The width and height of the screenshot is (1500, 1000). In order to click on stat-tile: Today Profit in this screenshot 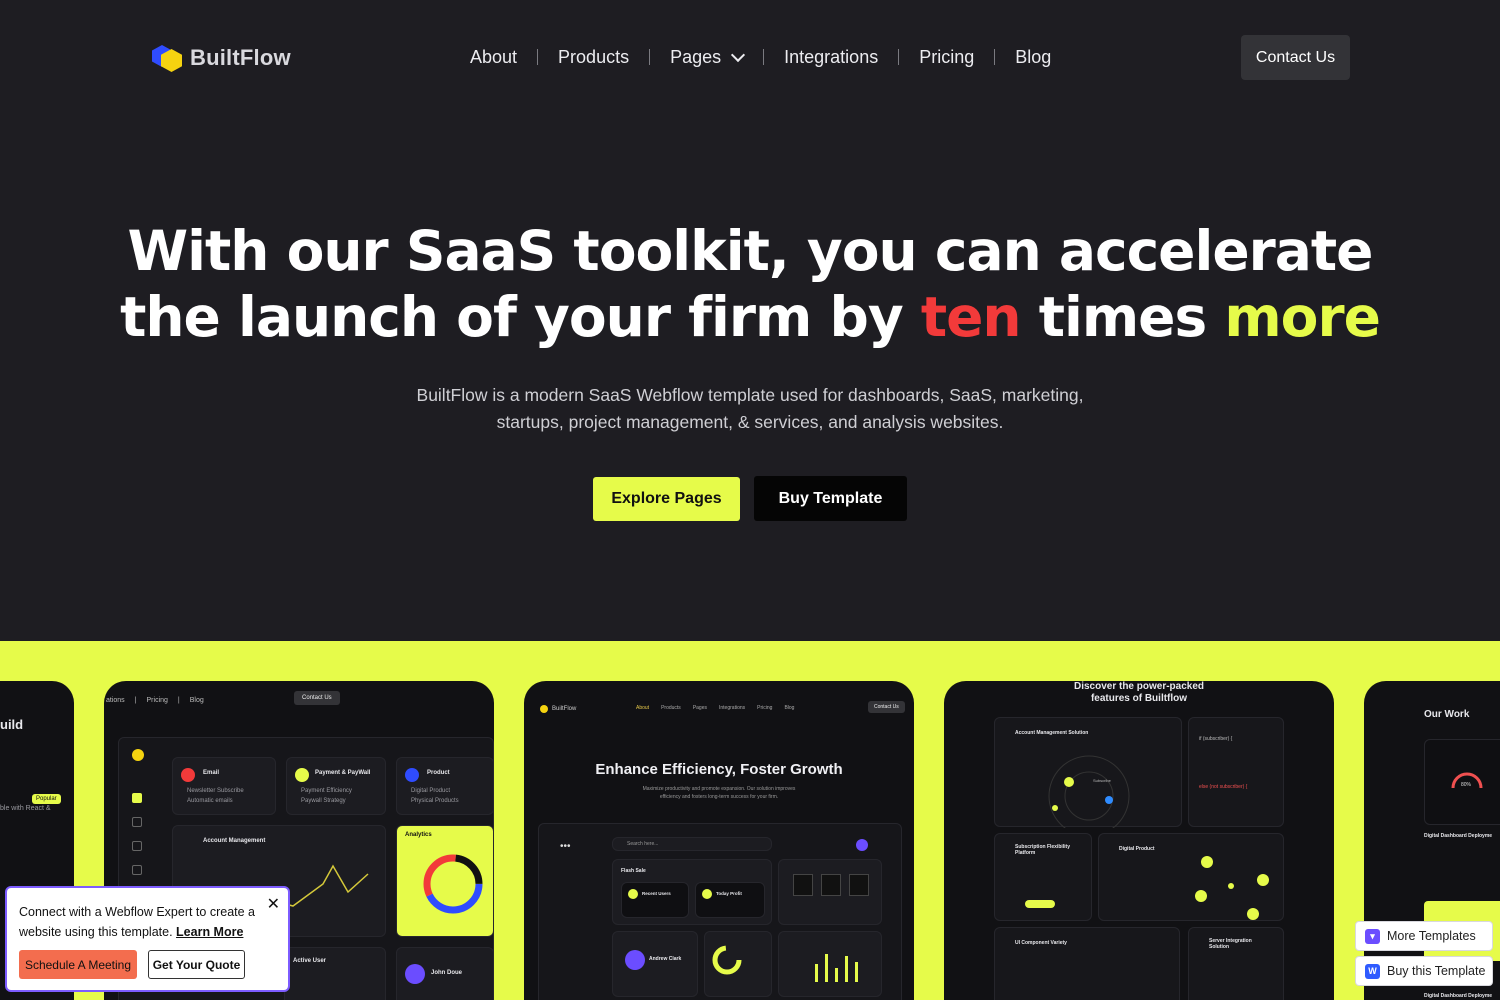, I will do `click(730, 900)`.